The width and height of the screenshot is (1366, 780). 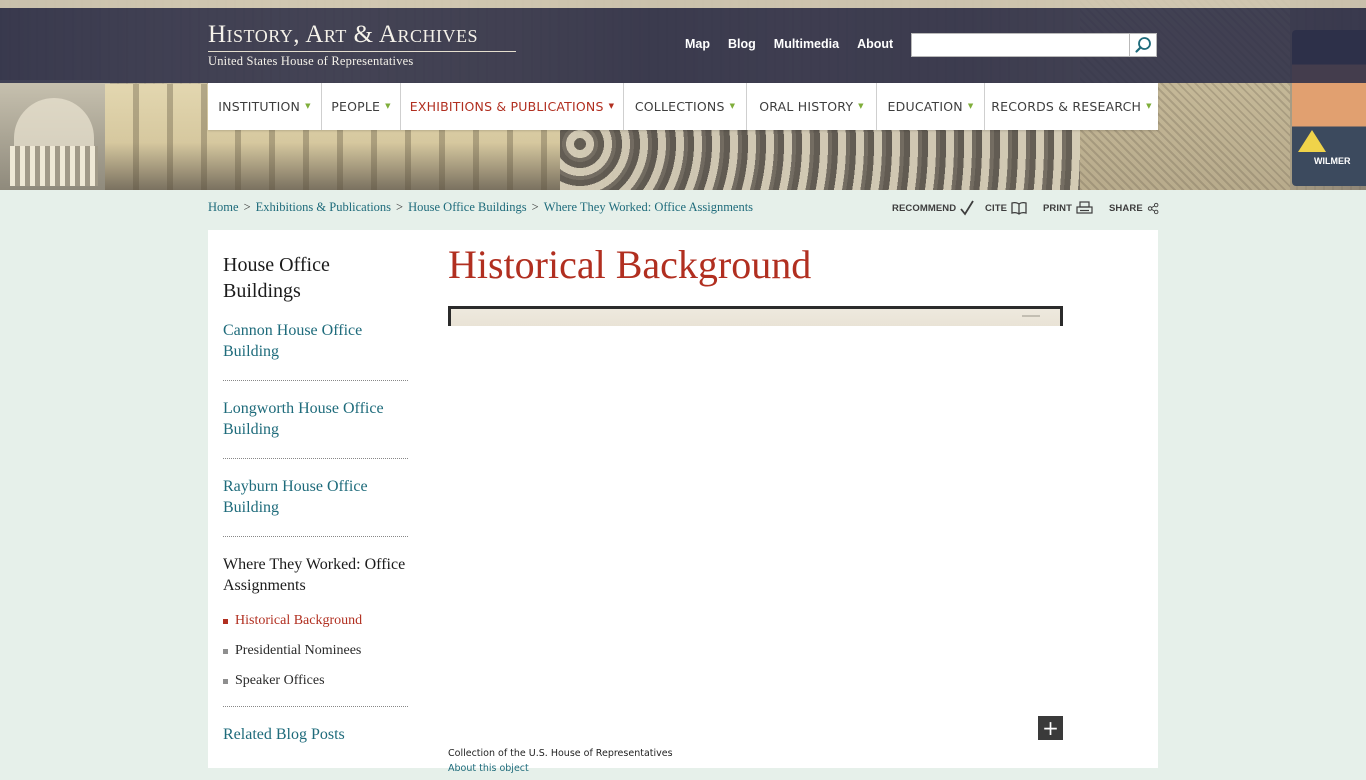 I want to click on search-icon, so click(x=1143, y=45).